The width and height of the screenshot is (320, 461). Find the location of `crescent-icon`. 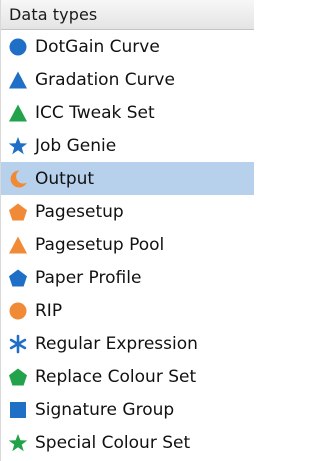

crescent-icon is located at coordinates (18, 179).